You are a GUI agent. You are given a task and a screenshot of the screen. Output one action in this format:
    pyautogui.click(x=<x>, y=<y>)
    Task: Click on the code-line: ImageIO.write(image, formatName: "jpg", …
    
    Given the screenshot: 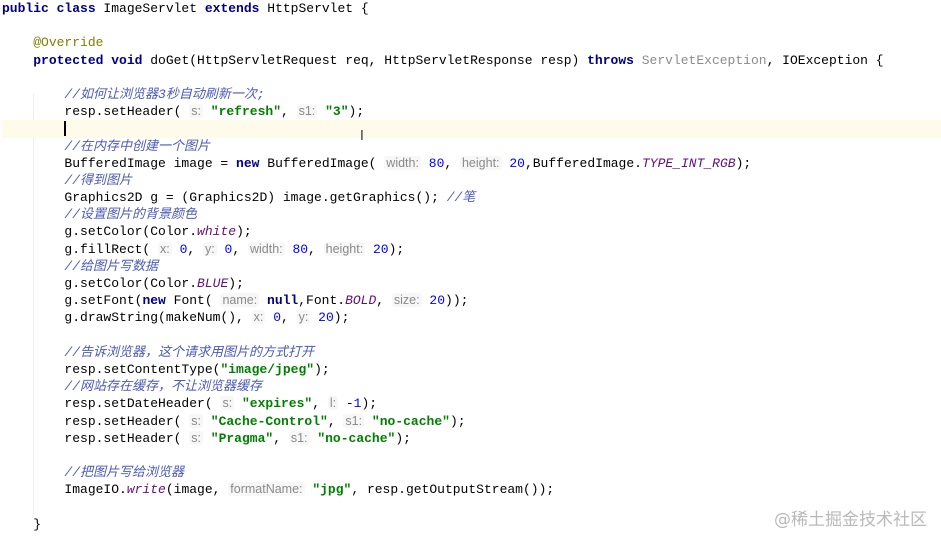 What is the action you would take?
    pyautogui.click(x=471, y=489)
    